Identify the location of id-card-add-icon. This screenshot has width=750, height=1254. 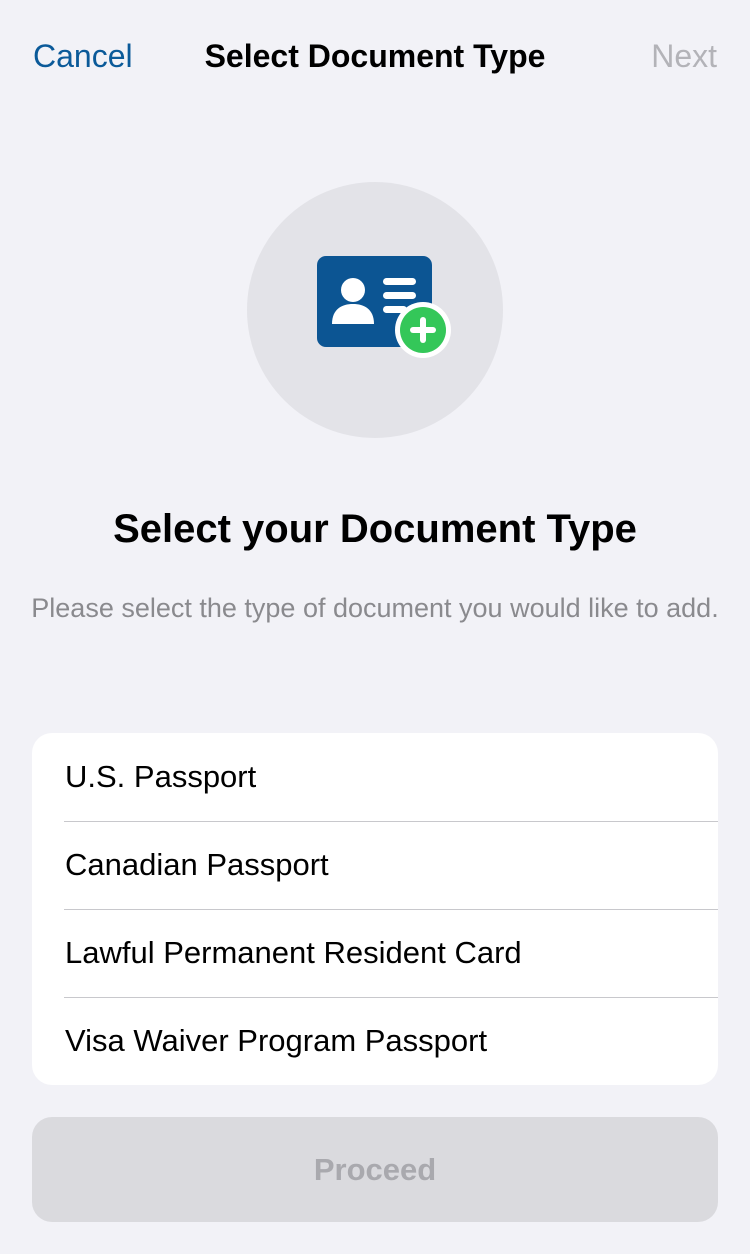
(384, 307).